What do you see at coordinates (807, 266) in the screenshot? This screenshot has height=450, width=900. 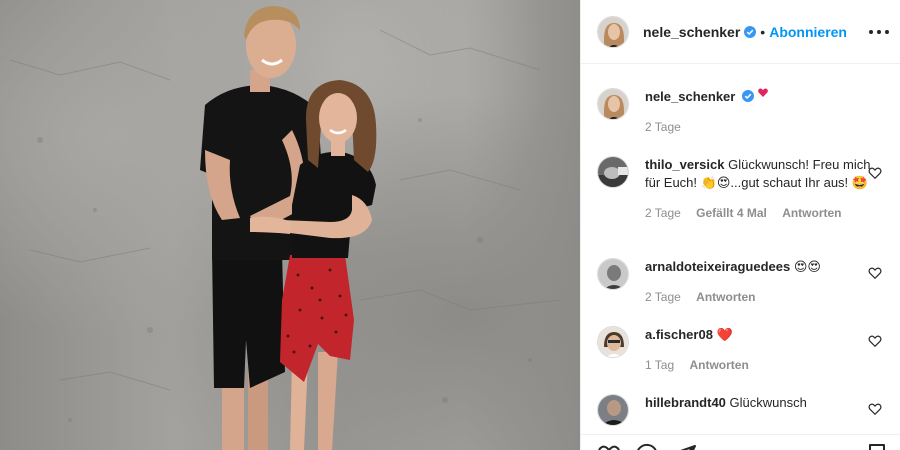 I see `comment-text: 😍😍` at bounding box center [807, 266].